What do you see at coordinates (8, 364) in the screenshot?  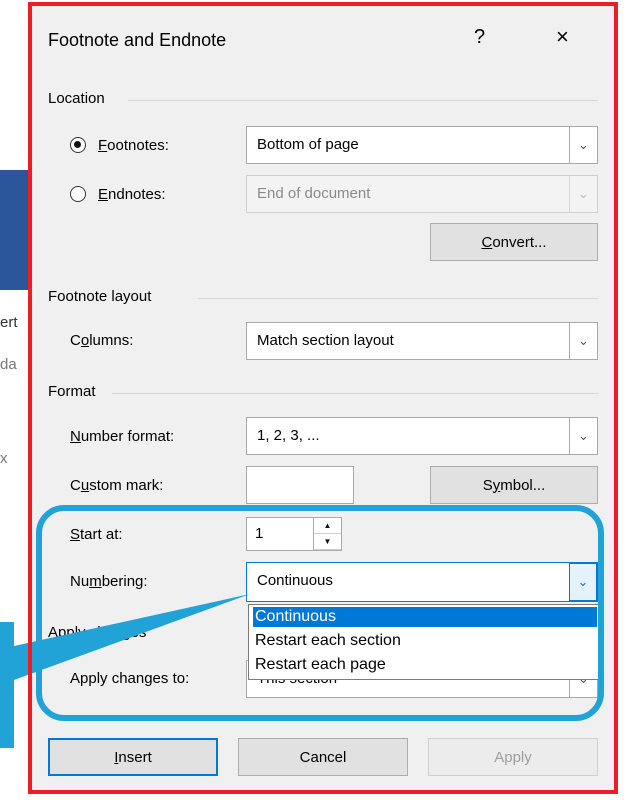 I see `background-text-2: da` at bounding box center [8, 364].